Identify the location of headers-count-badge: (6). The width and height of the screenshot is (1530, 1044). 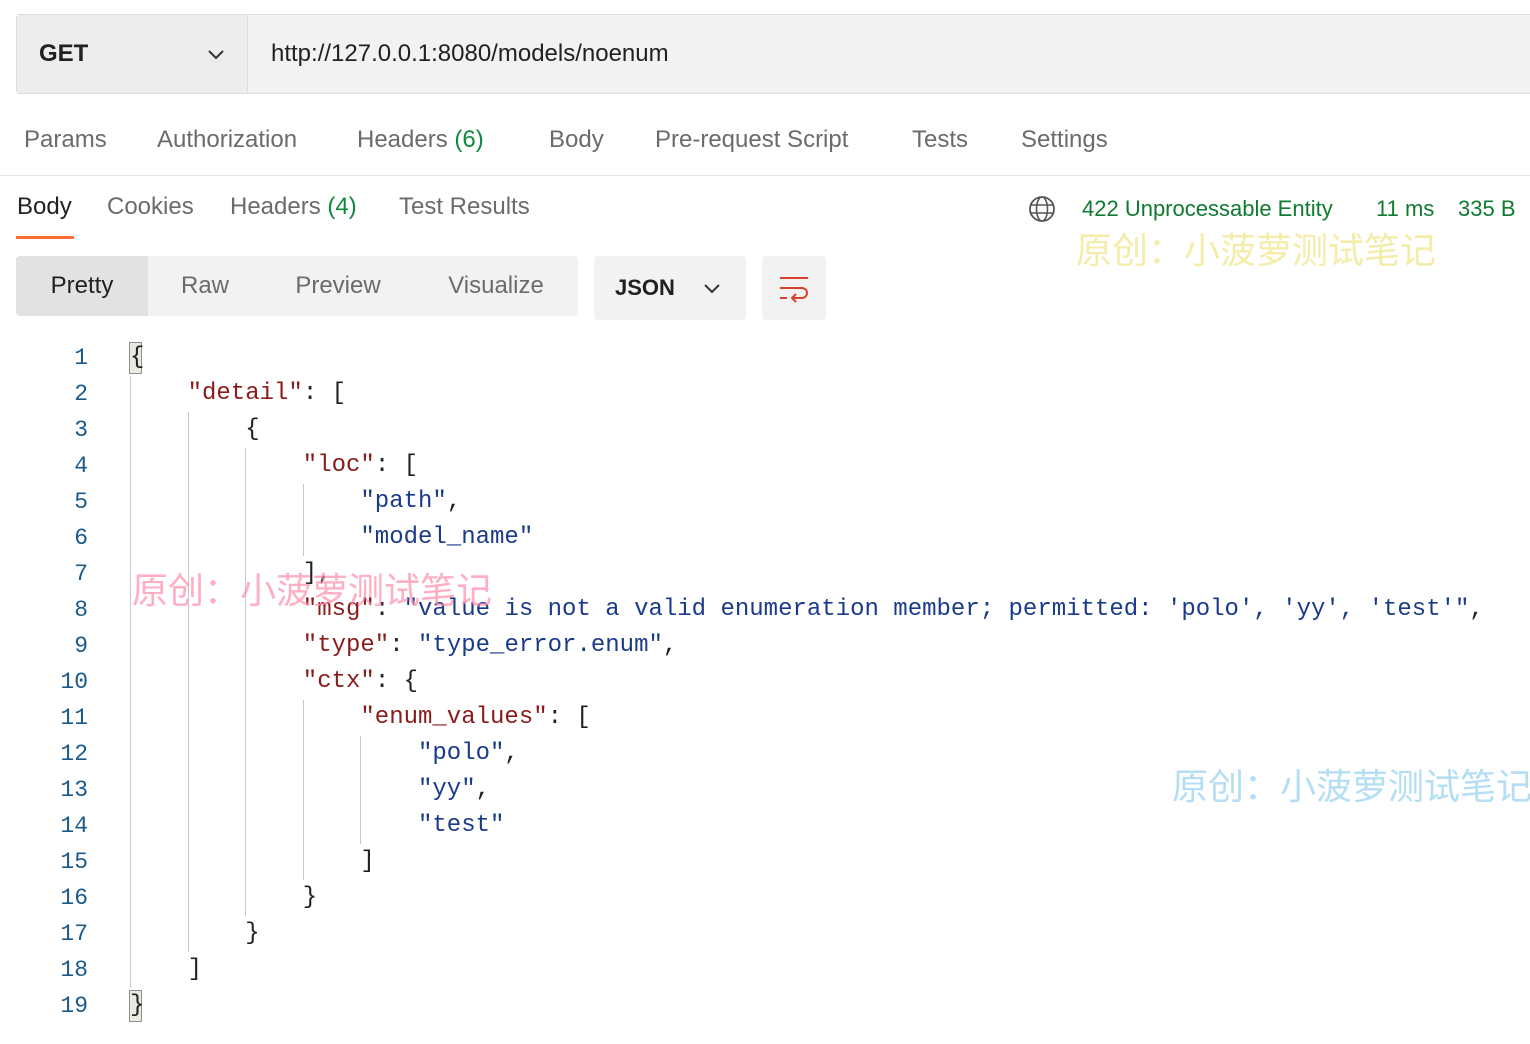
(469, 139).